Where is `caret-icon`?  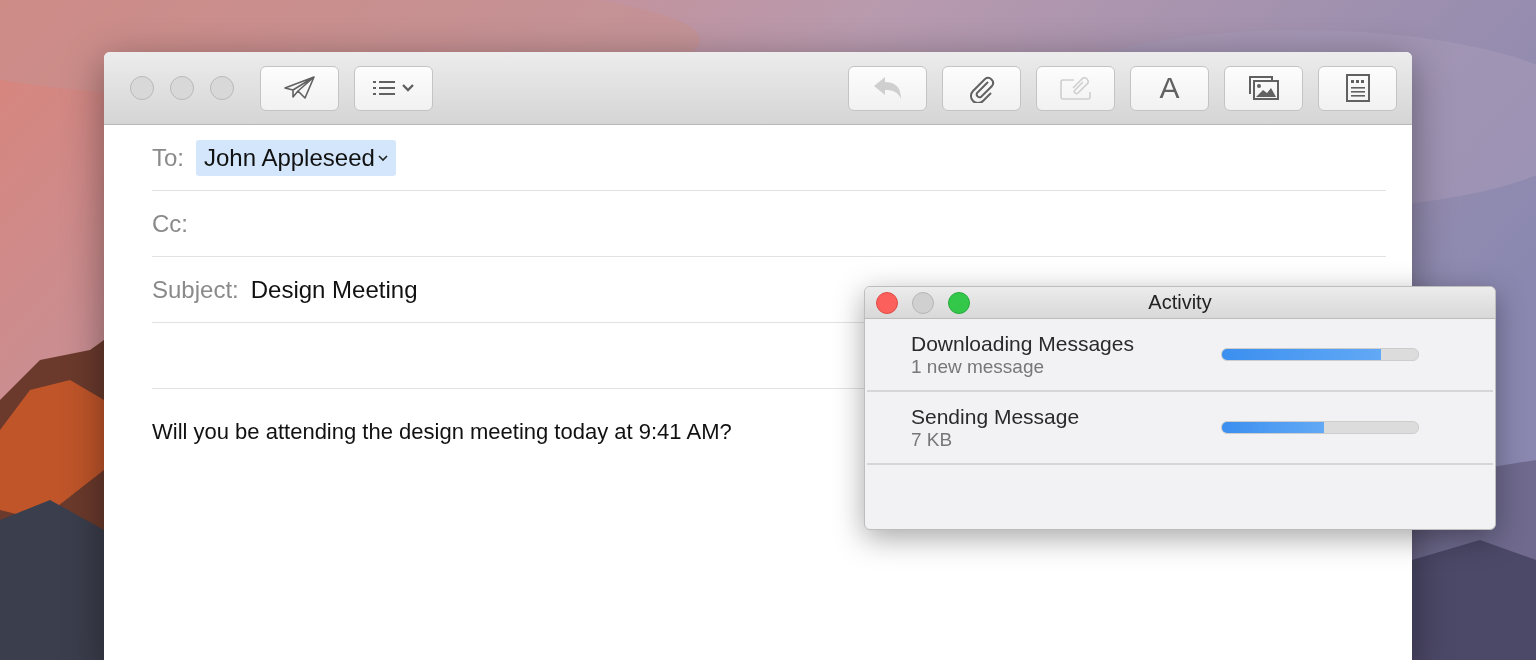
caret-icon is located at coordinates (382, 157).